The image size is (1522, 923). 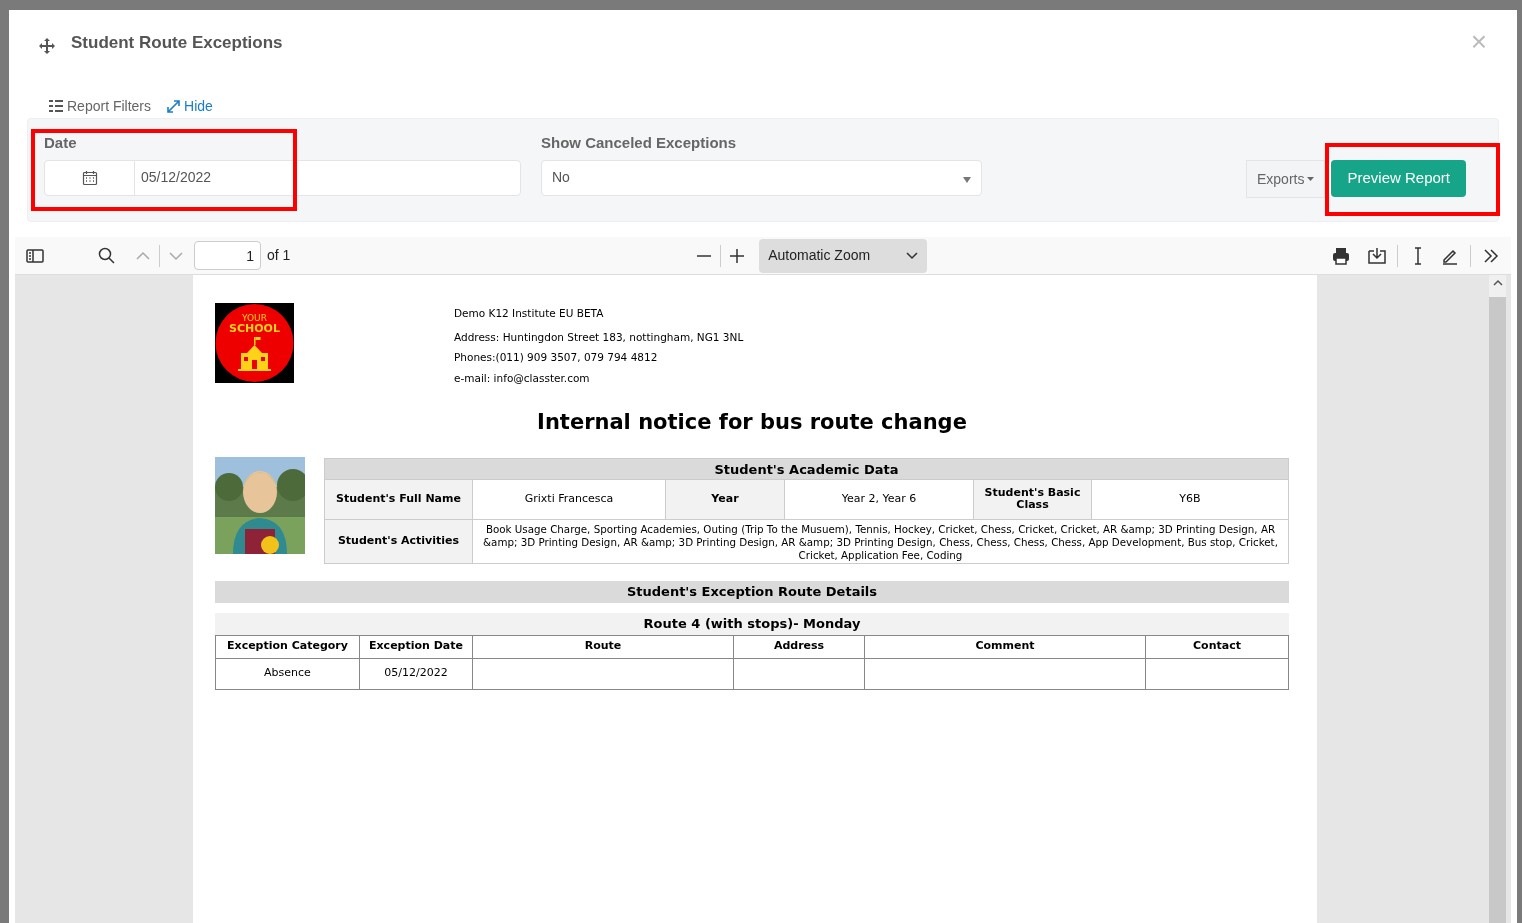 What do you see at coordinates (639, 143) in the screenshot?
I see `canceled-label: Show Canceled Exceptions` at bounding box center [639, 143].